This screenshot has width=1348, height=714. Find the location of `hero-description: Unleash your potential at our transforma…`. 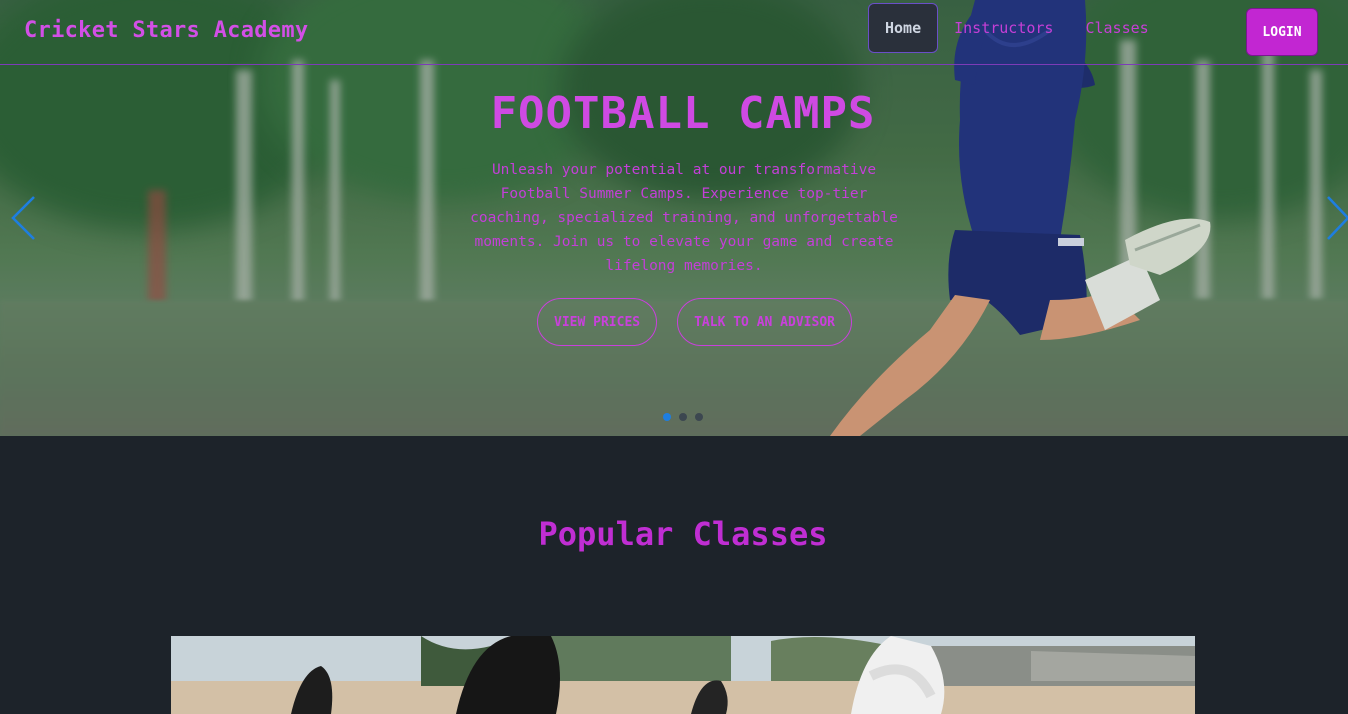

hero-description: Unleash your potential at our transforma… is located at coordinates (684, 218).